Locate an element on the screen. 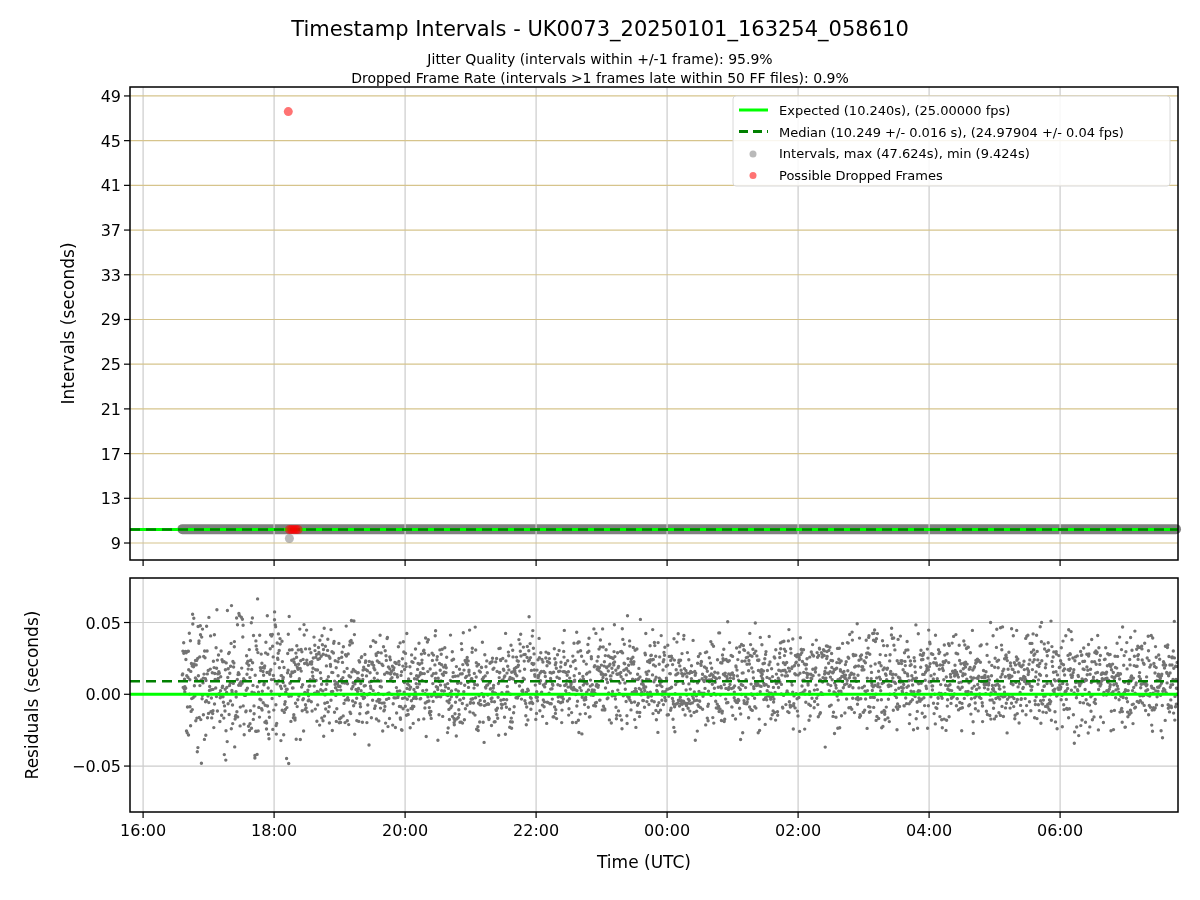 The height and width of the screenshot is (900, 1200). legend-label: Possible Dropped Frames is located at coordinates (861, 175).